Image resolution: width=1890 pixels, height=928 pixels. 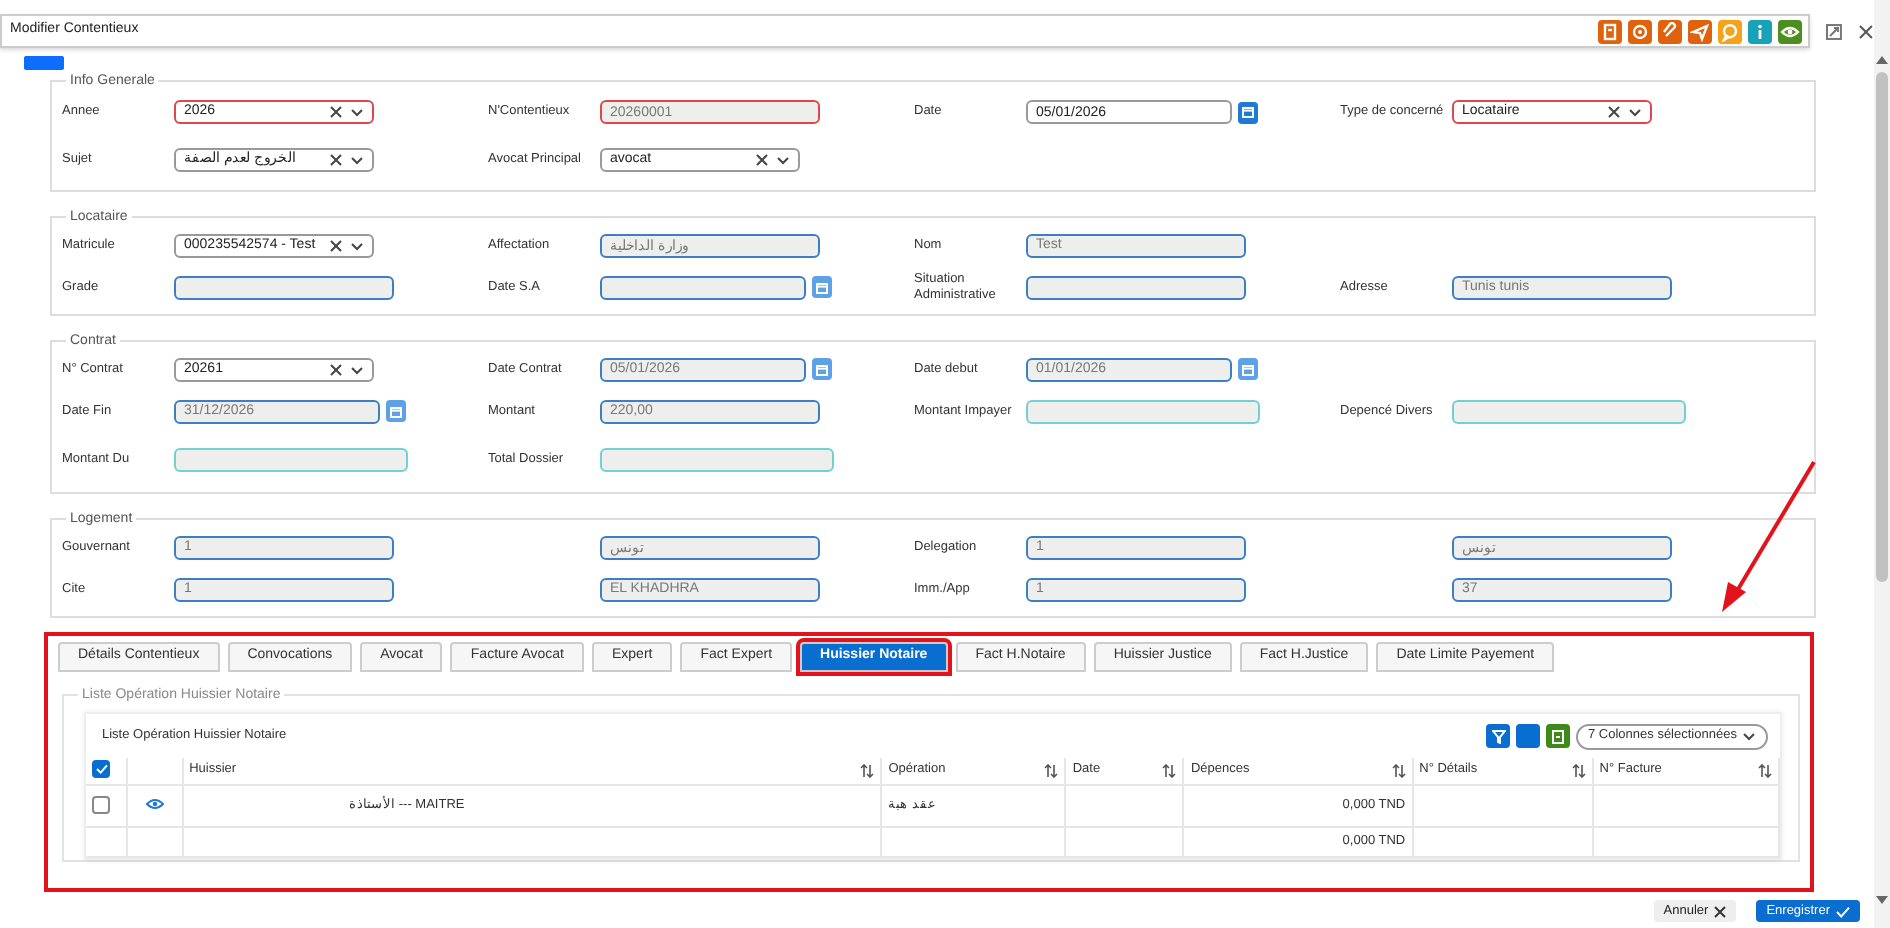 I want to click on paperclip-icon, so click(x=1670, y=31).